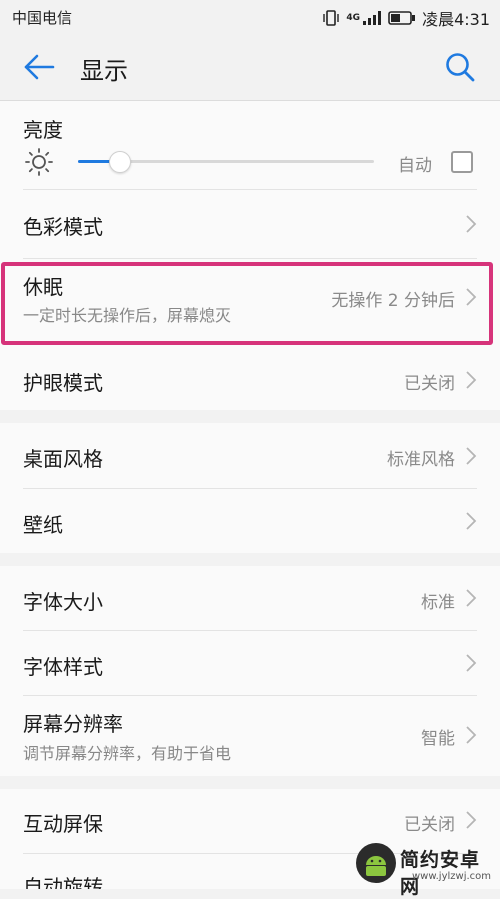  Describe the element at coordinates (353, 18) in the screenshot. I see `network-type-label: 4G` at that location.